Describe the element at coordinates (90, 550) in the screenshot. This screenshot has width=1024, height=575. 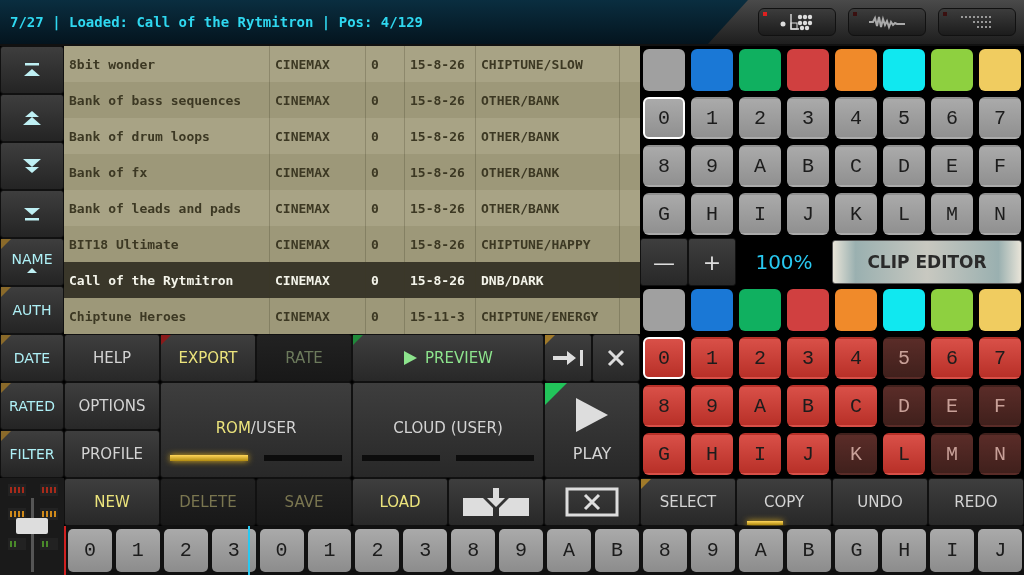
I see `pattern-pad: 0` at that location.